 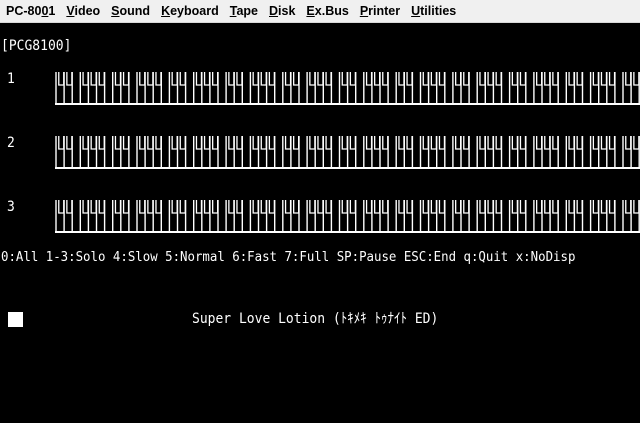 What do you see at coordinates (130, 11) in the screenshot?
I see `menu-sound: Sound` at bounding box center [130, 11].